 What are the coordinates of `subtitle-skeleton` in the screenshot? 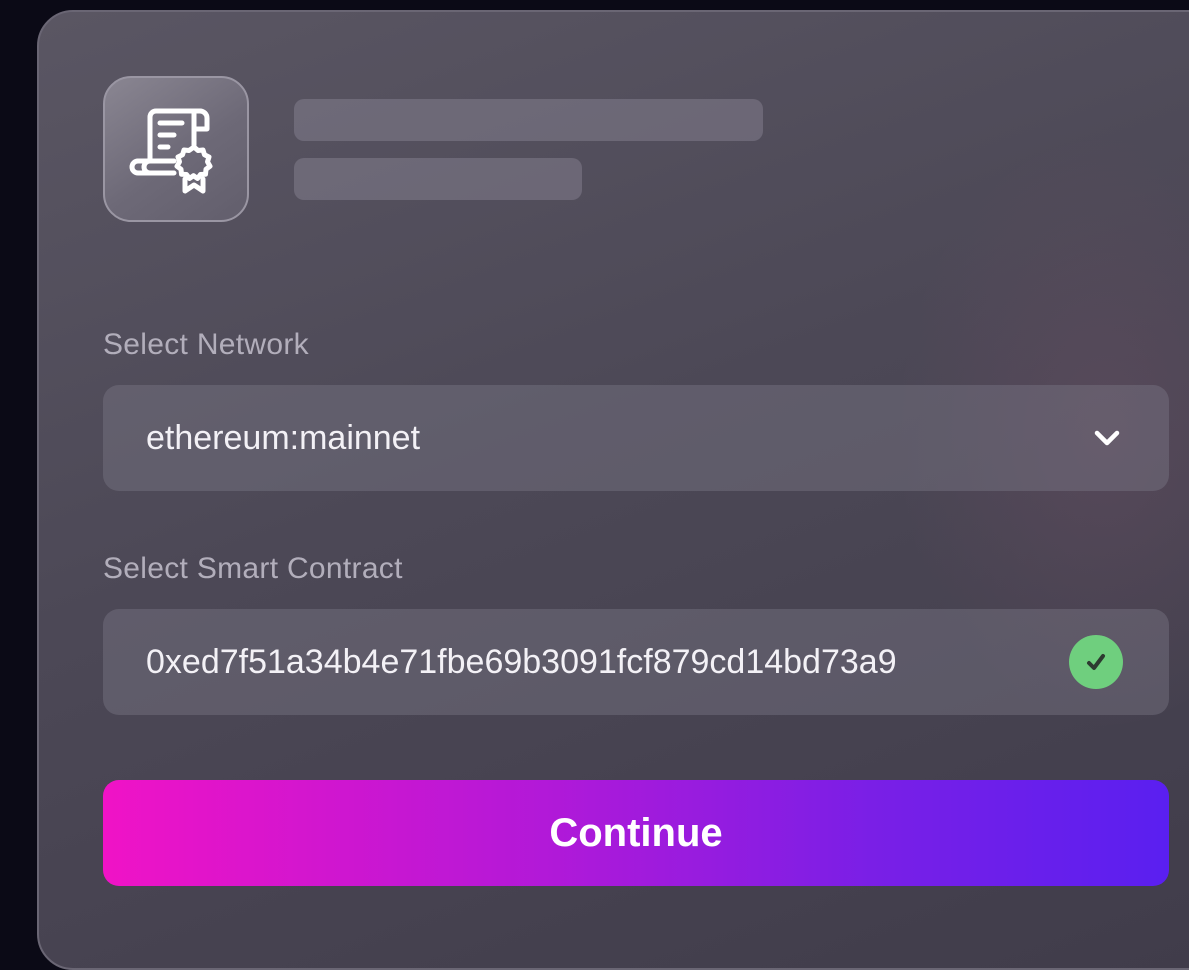 It's located at (438, 179).